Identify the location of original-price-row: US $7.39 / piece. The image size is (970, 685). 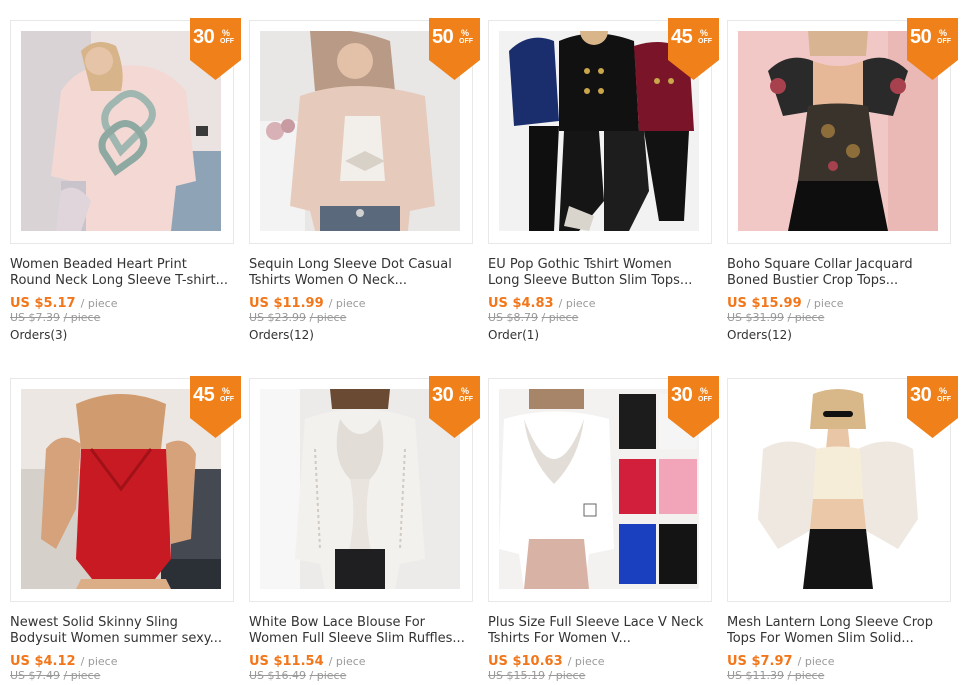
(55, 317).